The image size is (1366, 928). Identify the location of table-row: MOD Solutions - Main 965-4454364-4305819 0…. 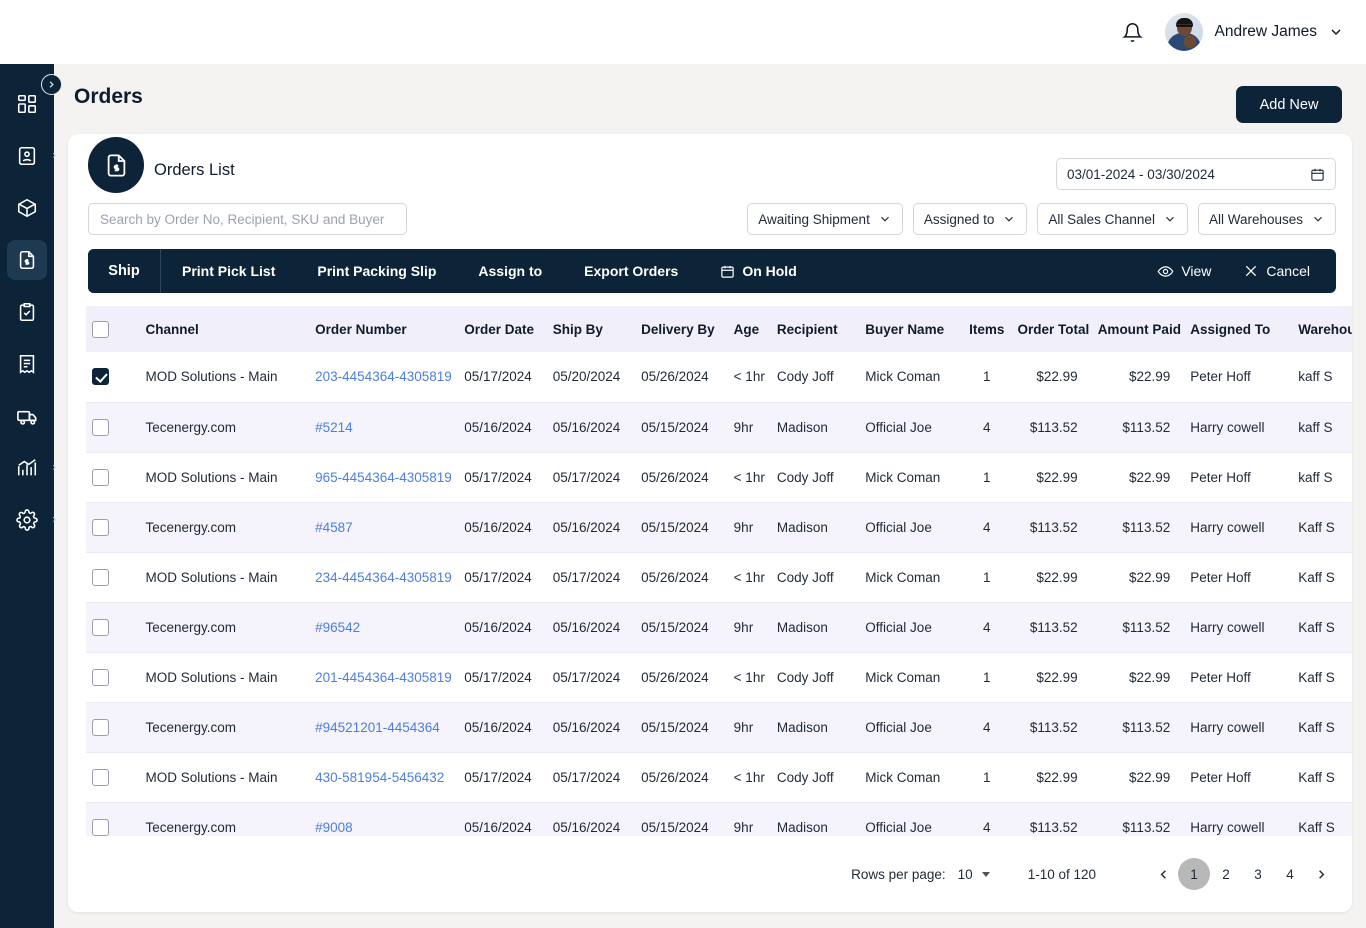
(719, 477).